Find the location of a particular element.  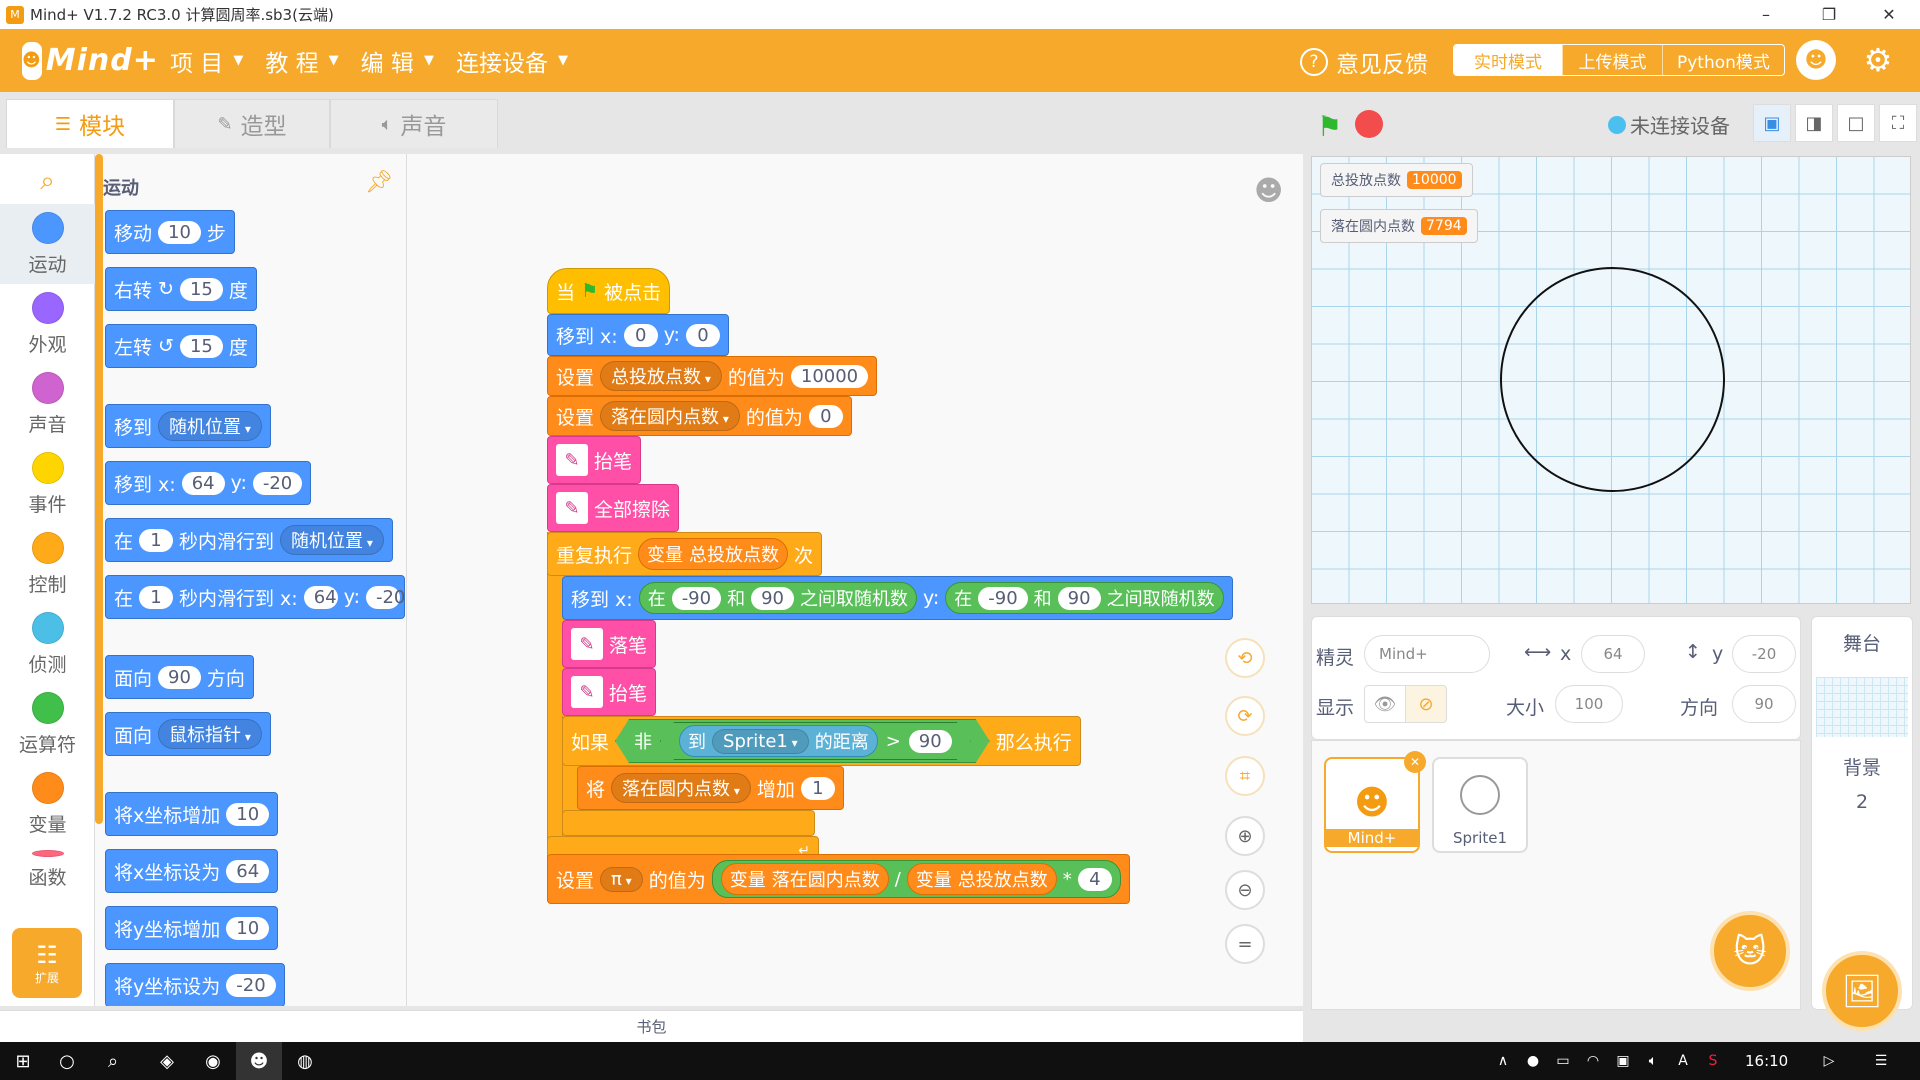

x-field: 64 is located at coordinates (1613, 654).